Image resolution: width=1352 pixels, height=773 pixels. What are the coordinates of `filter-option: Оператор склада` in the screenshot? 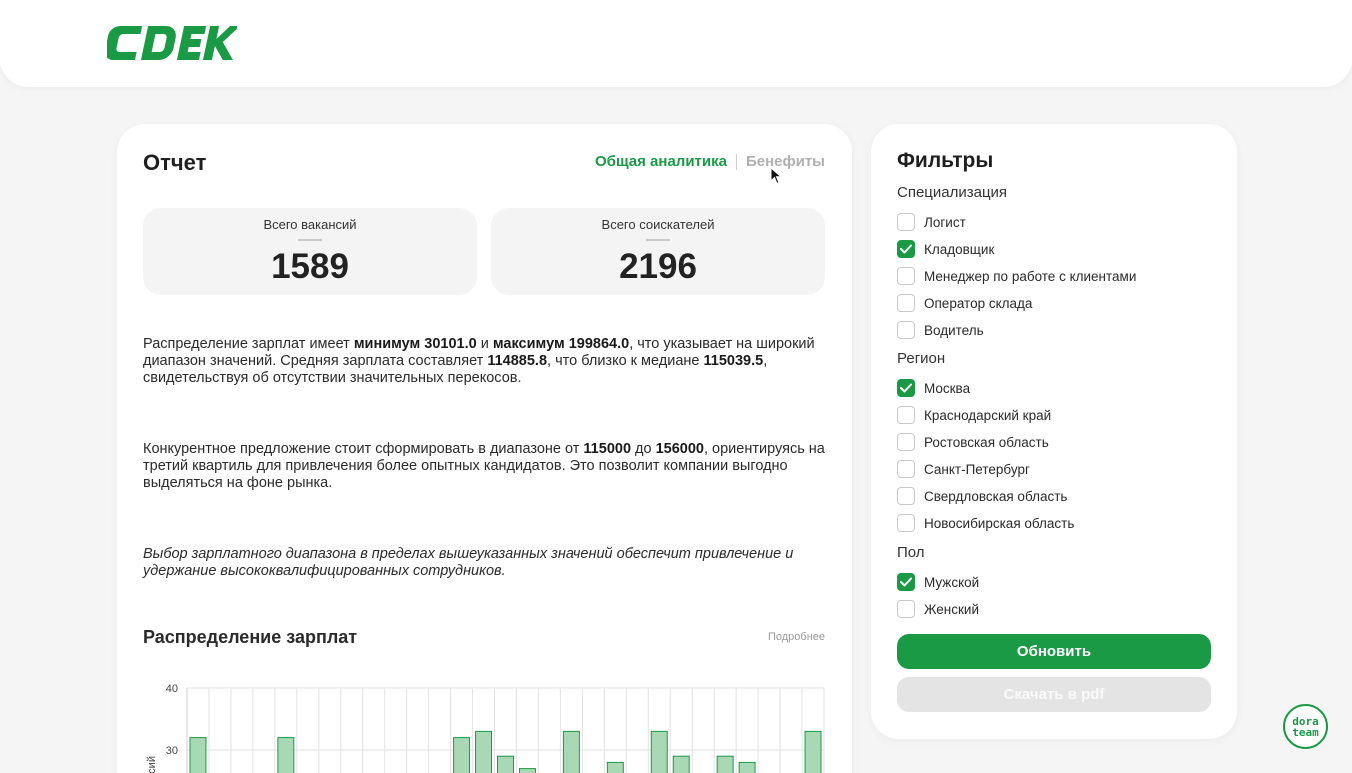 It's located at (964, 303).